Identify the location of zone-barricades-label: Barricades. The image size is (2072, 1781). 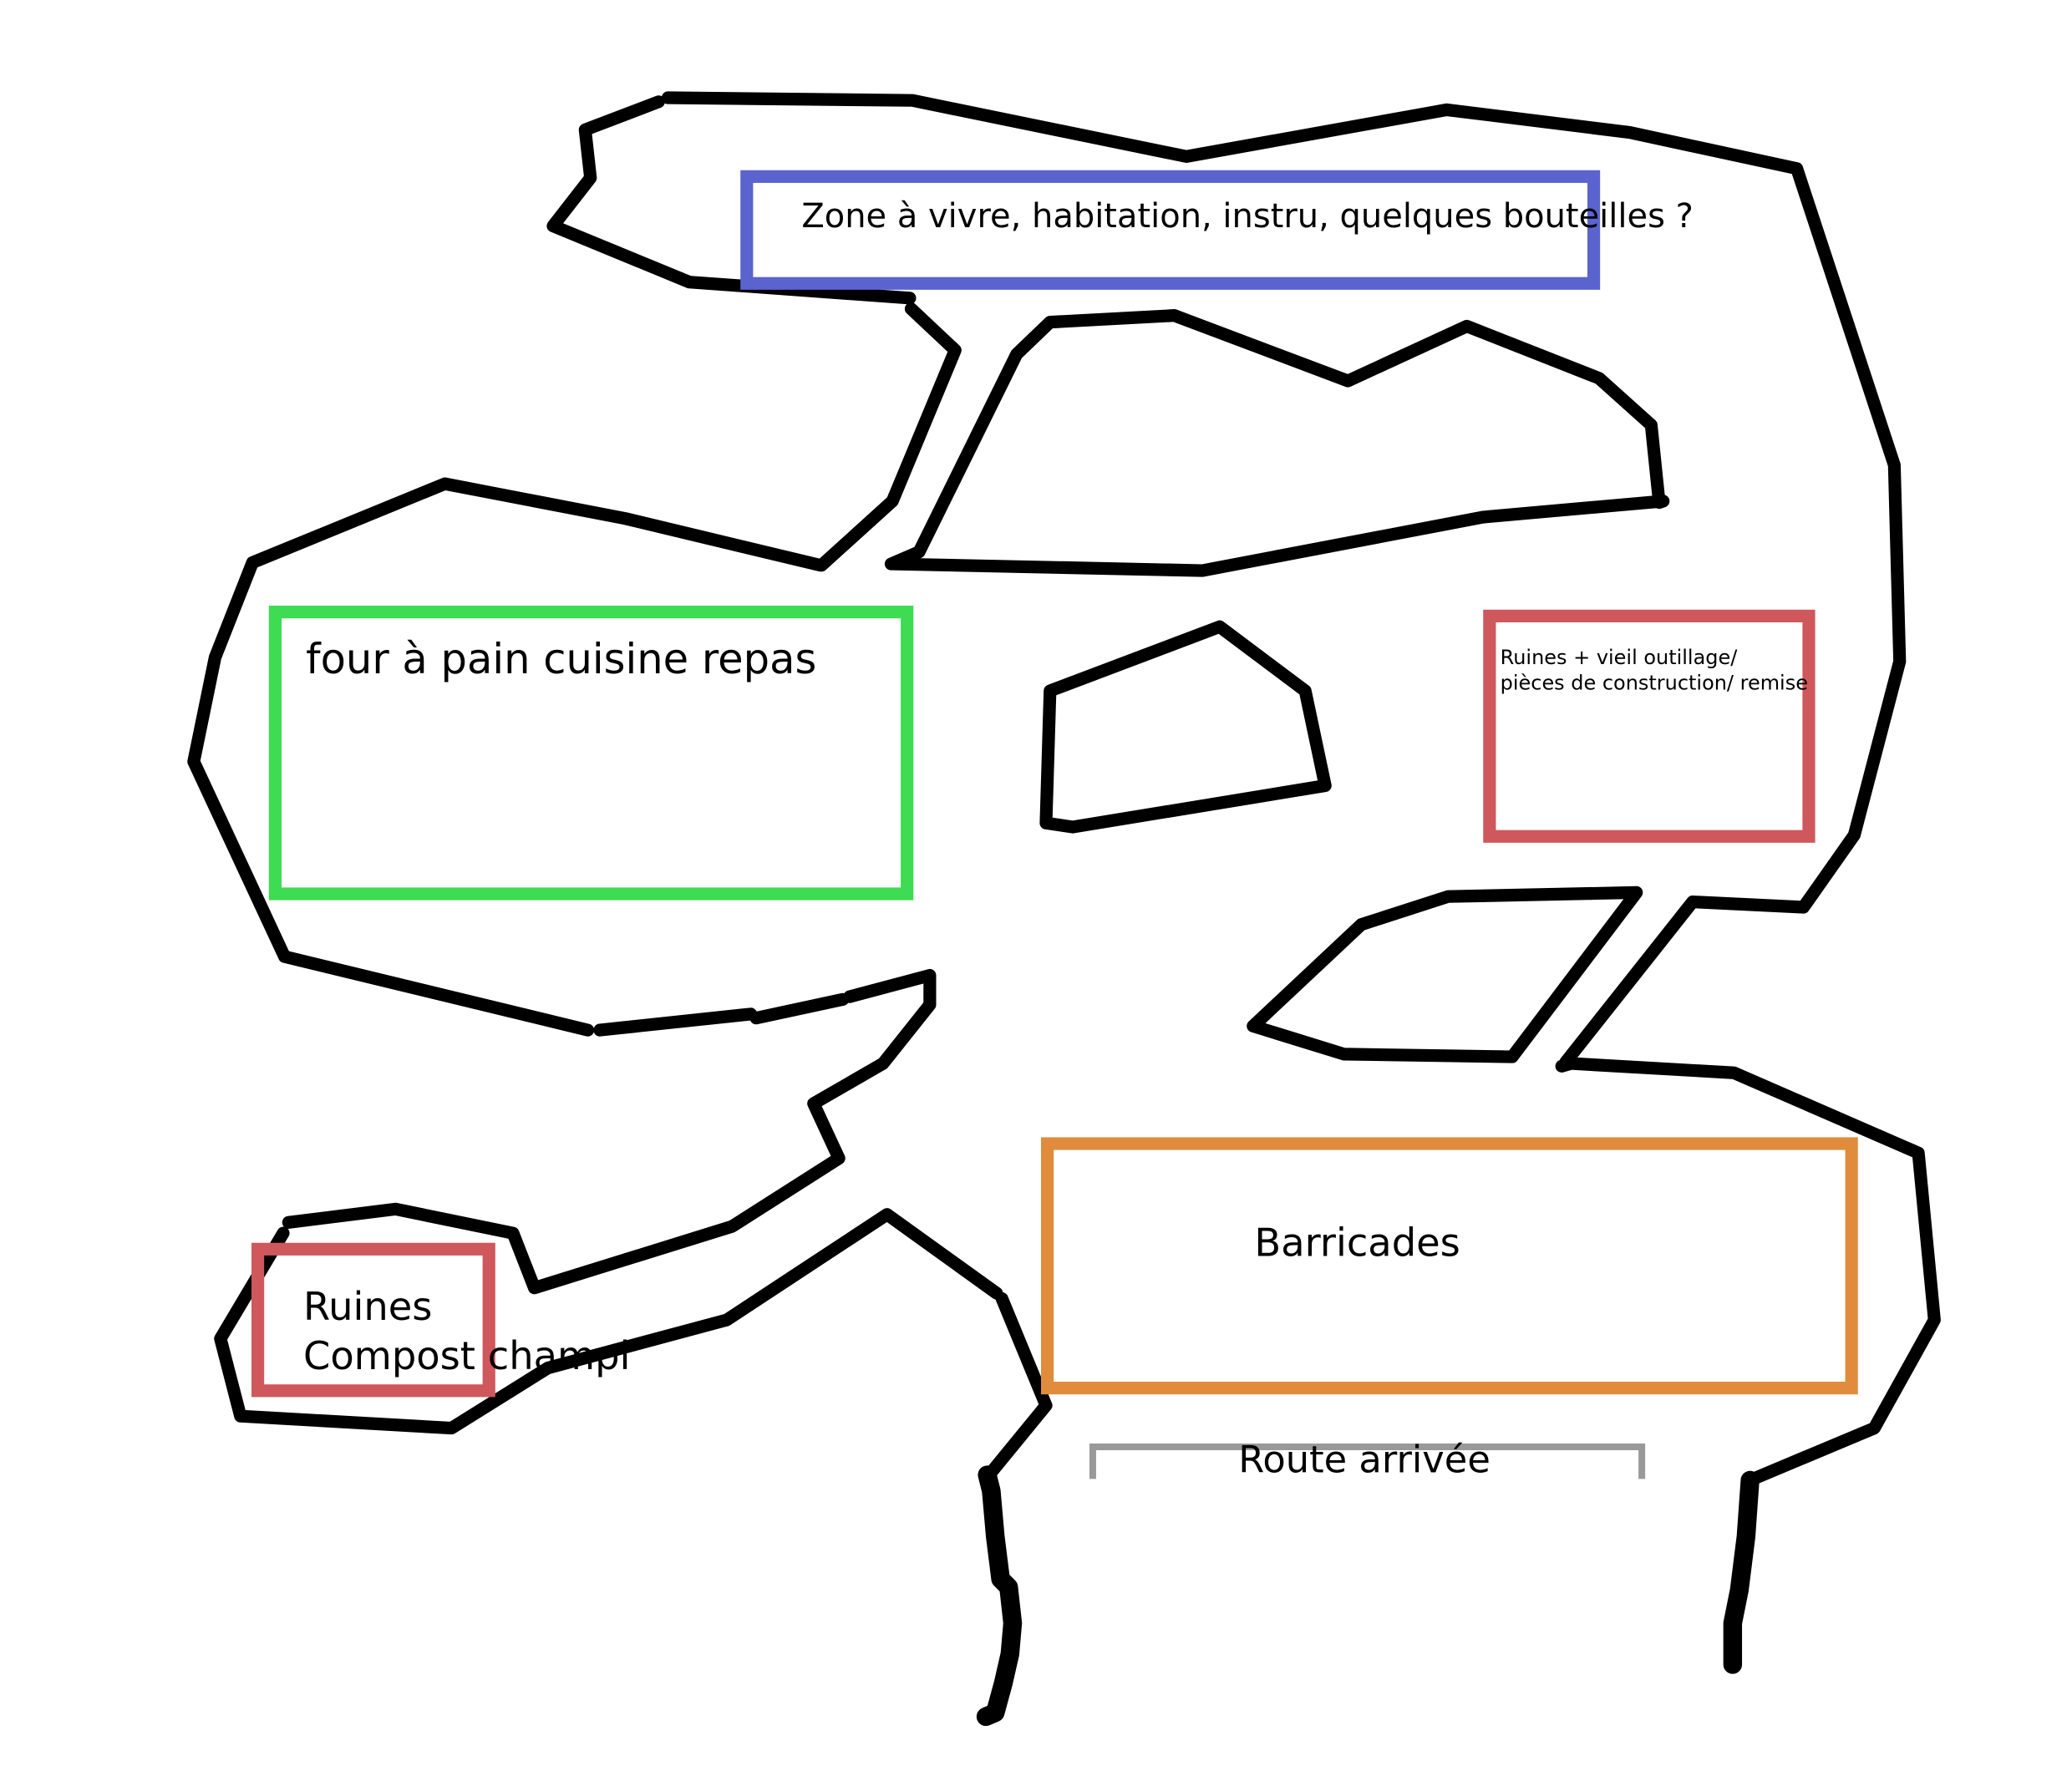
(1357, 1242).